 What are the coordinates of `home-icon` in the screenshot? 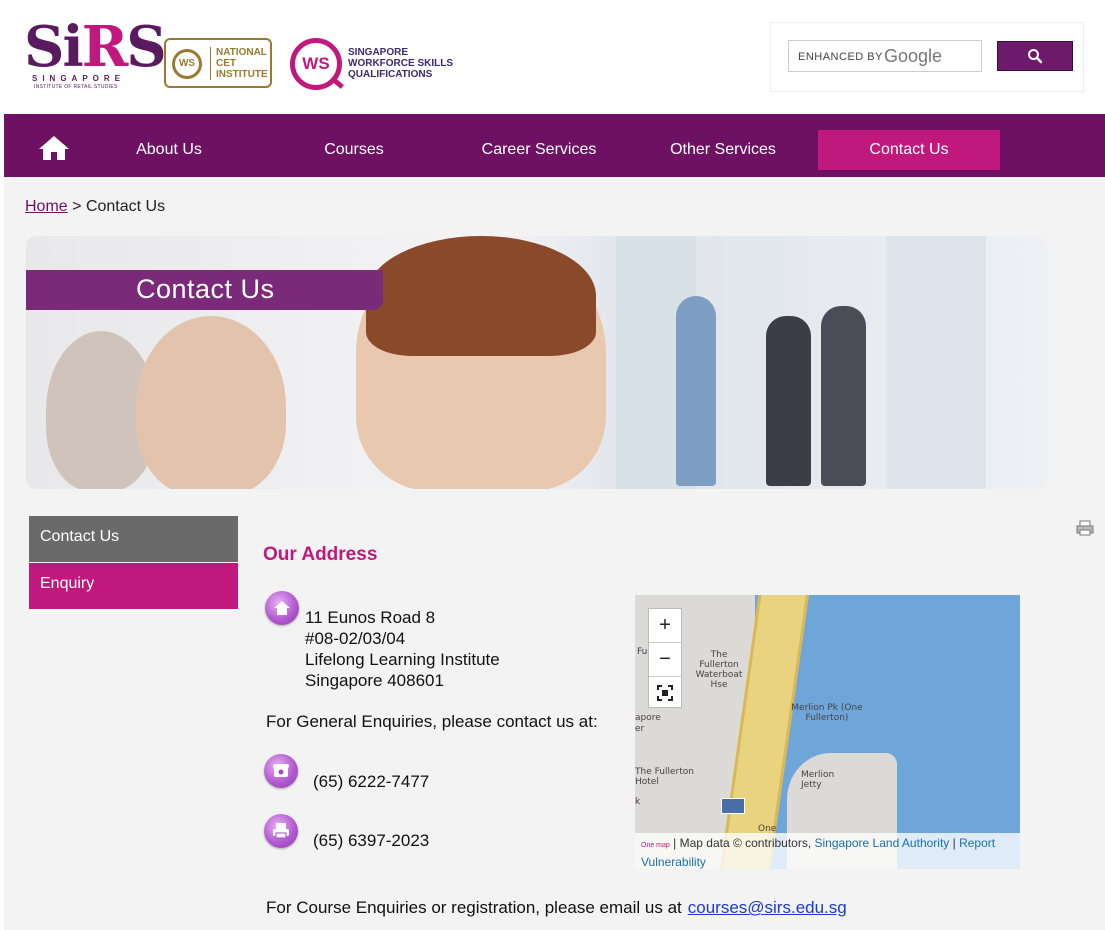 It's located at (54, 148).